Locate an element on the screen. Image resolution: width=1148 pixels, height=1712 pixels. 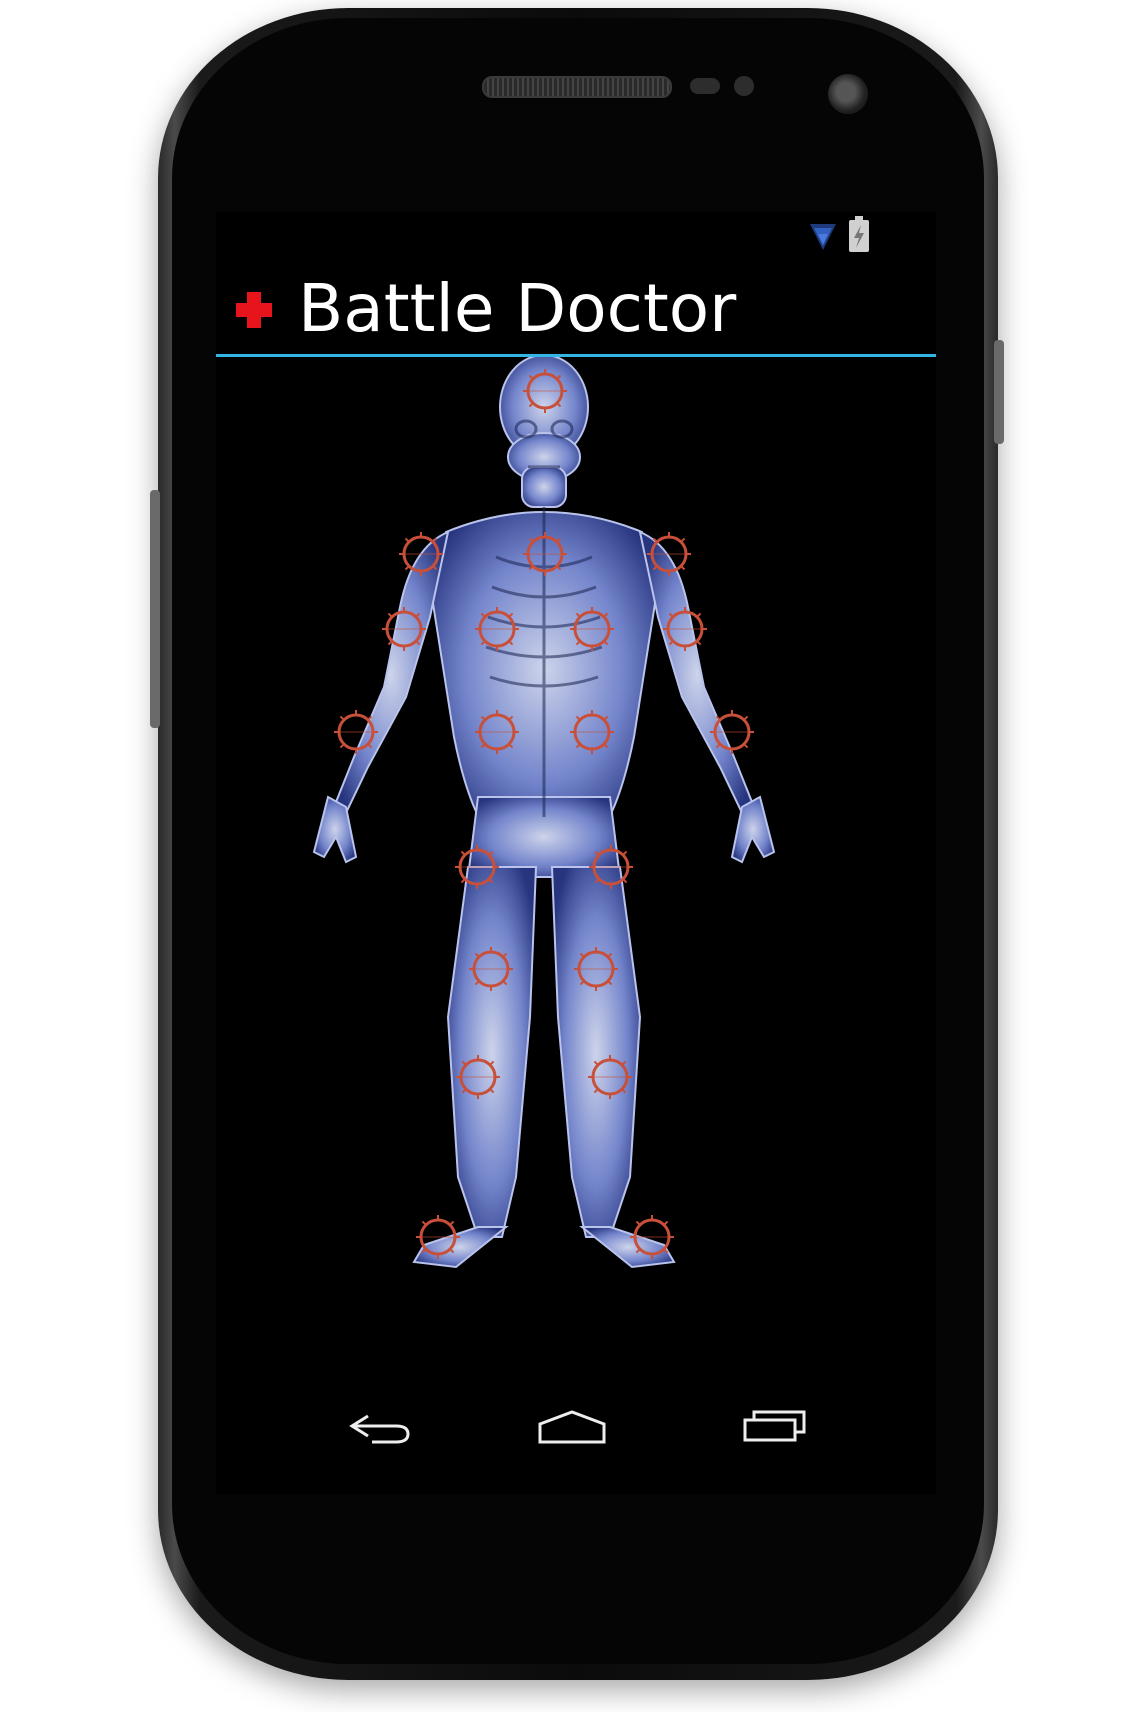
back-icon is located at coordinates (379, 1429).